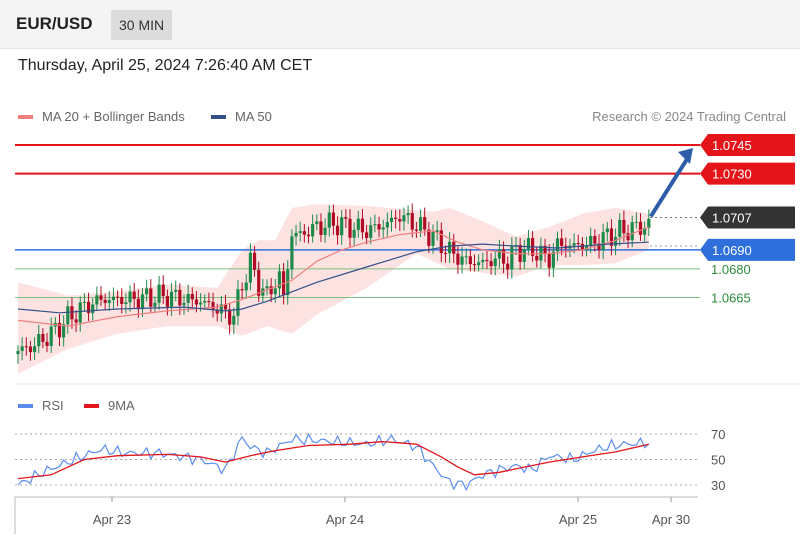  I want to click on resistance-label: 1.0745, so click(732, 145).